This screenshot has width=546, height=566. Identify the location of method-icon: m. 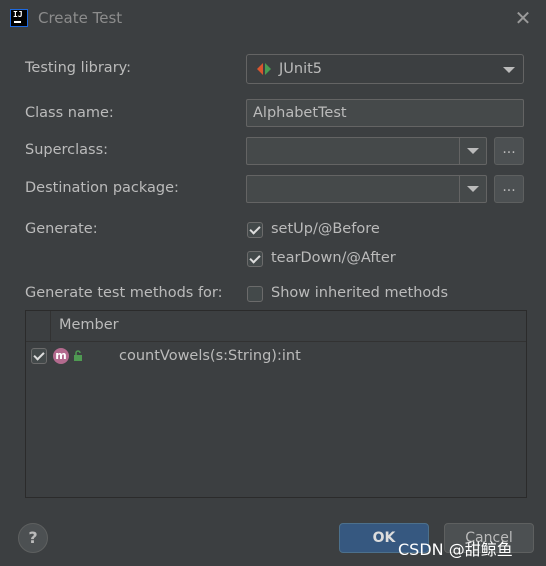
(61, 356).